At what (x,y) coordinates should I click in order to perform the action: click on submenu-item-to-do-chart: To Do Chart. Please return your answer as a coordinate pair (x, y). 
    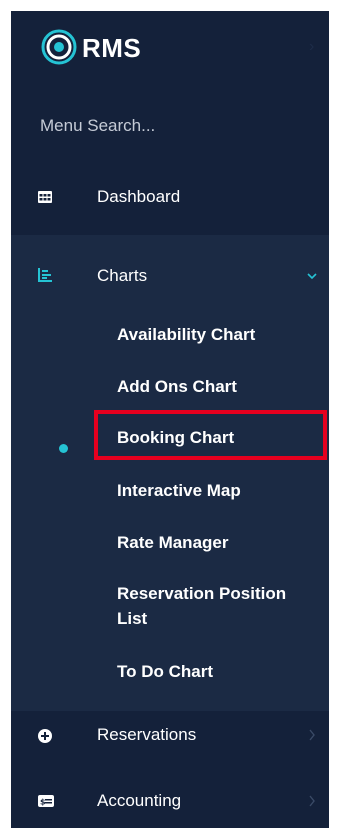
    Looking at the image, I should click on (212, 671).